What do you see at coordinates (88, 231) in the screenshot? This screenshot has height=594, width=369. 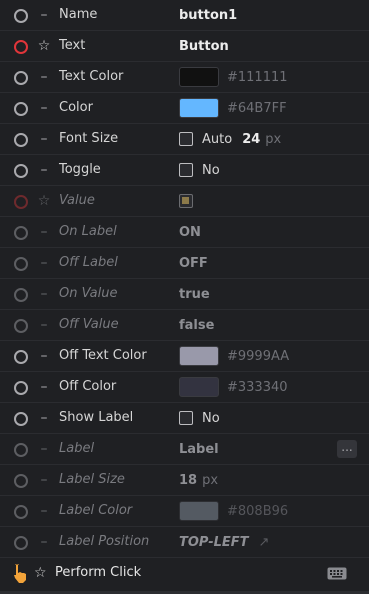 I see `property-label: On Label` at bounding box center [88, 231].